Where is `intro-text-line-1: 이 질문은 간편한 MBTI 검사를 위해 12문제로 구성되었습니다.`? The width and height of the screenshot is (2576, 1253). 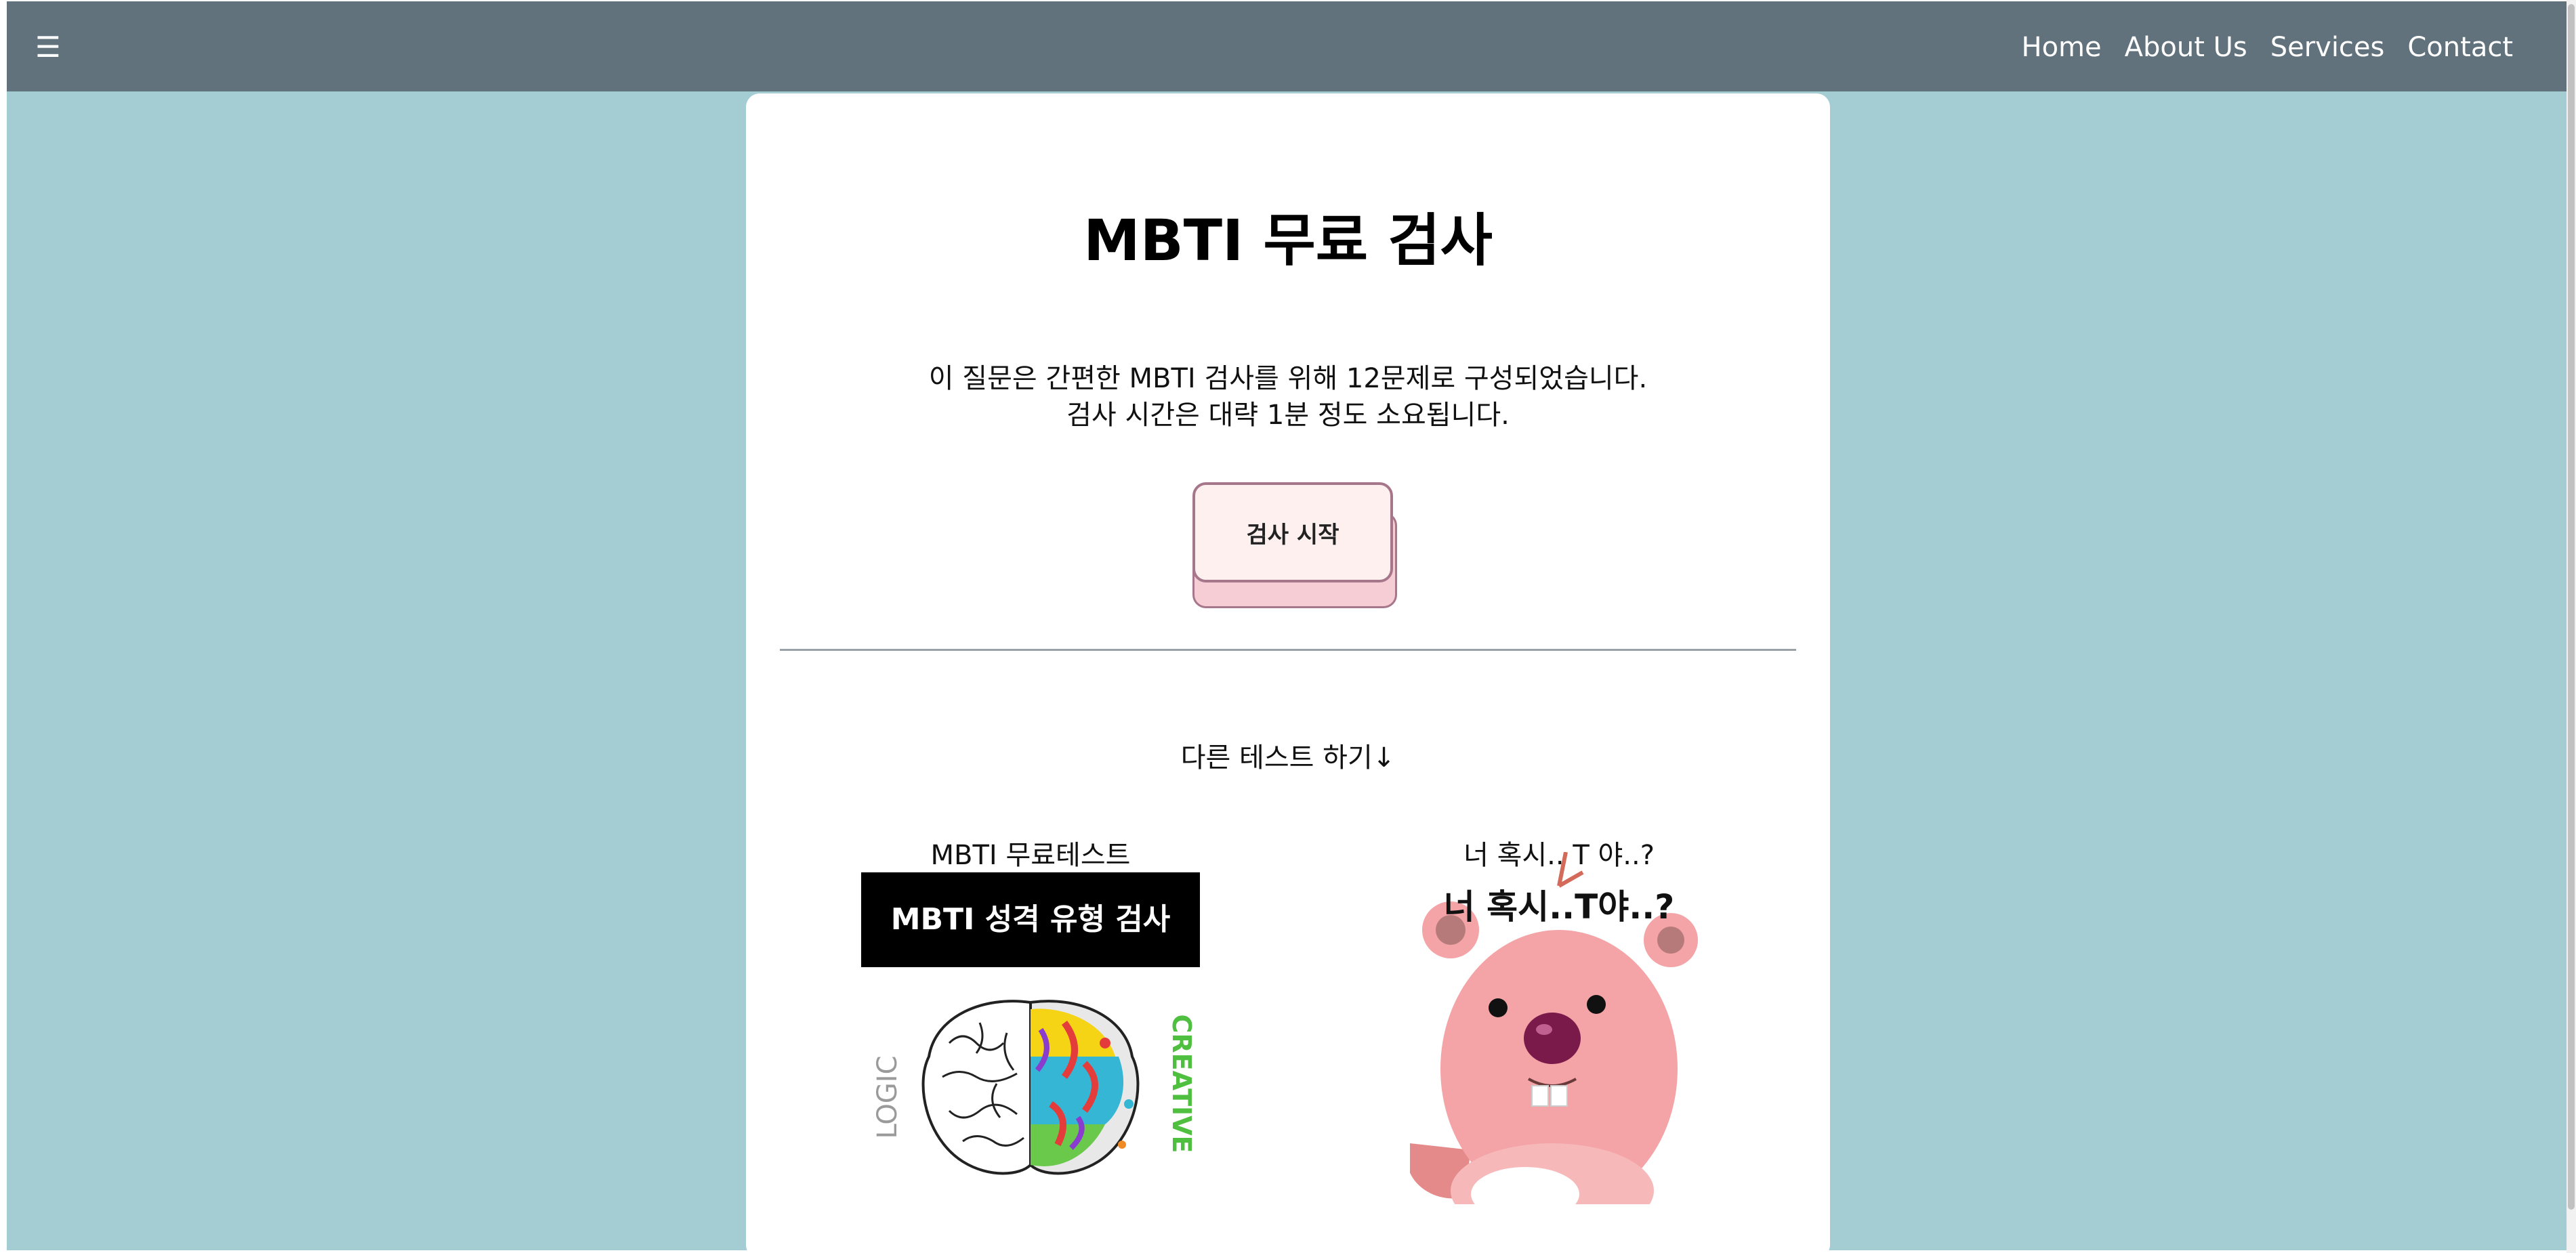 intro-text-line-1: 이 질문은 간편한 MBTI 검사를 위해 12문제로 구성되었습니다. is located at coordinates (1288, 378).